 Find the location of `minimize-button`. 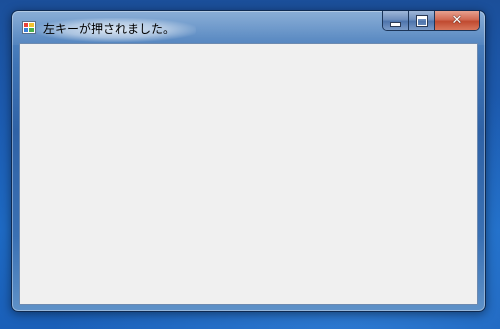

minimize-button is located at coordinates (396, 20).